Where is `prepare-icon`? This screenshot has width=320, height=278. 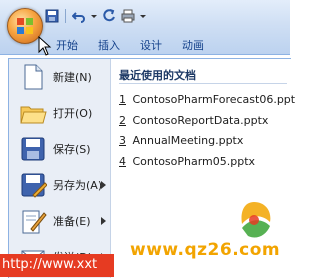
prepare-icon is located at coordinates (34, 222).